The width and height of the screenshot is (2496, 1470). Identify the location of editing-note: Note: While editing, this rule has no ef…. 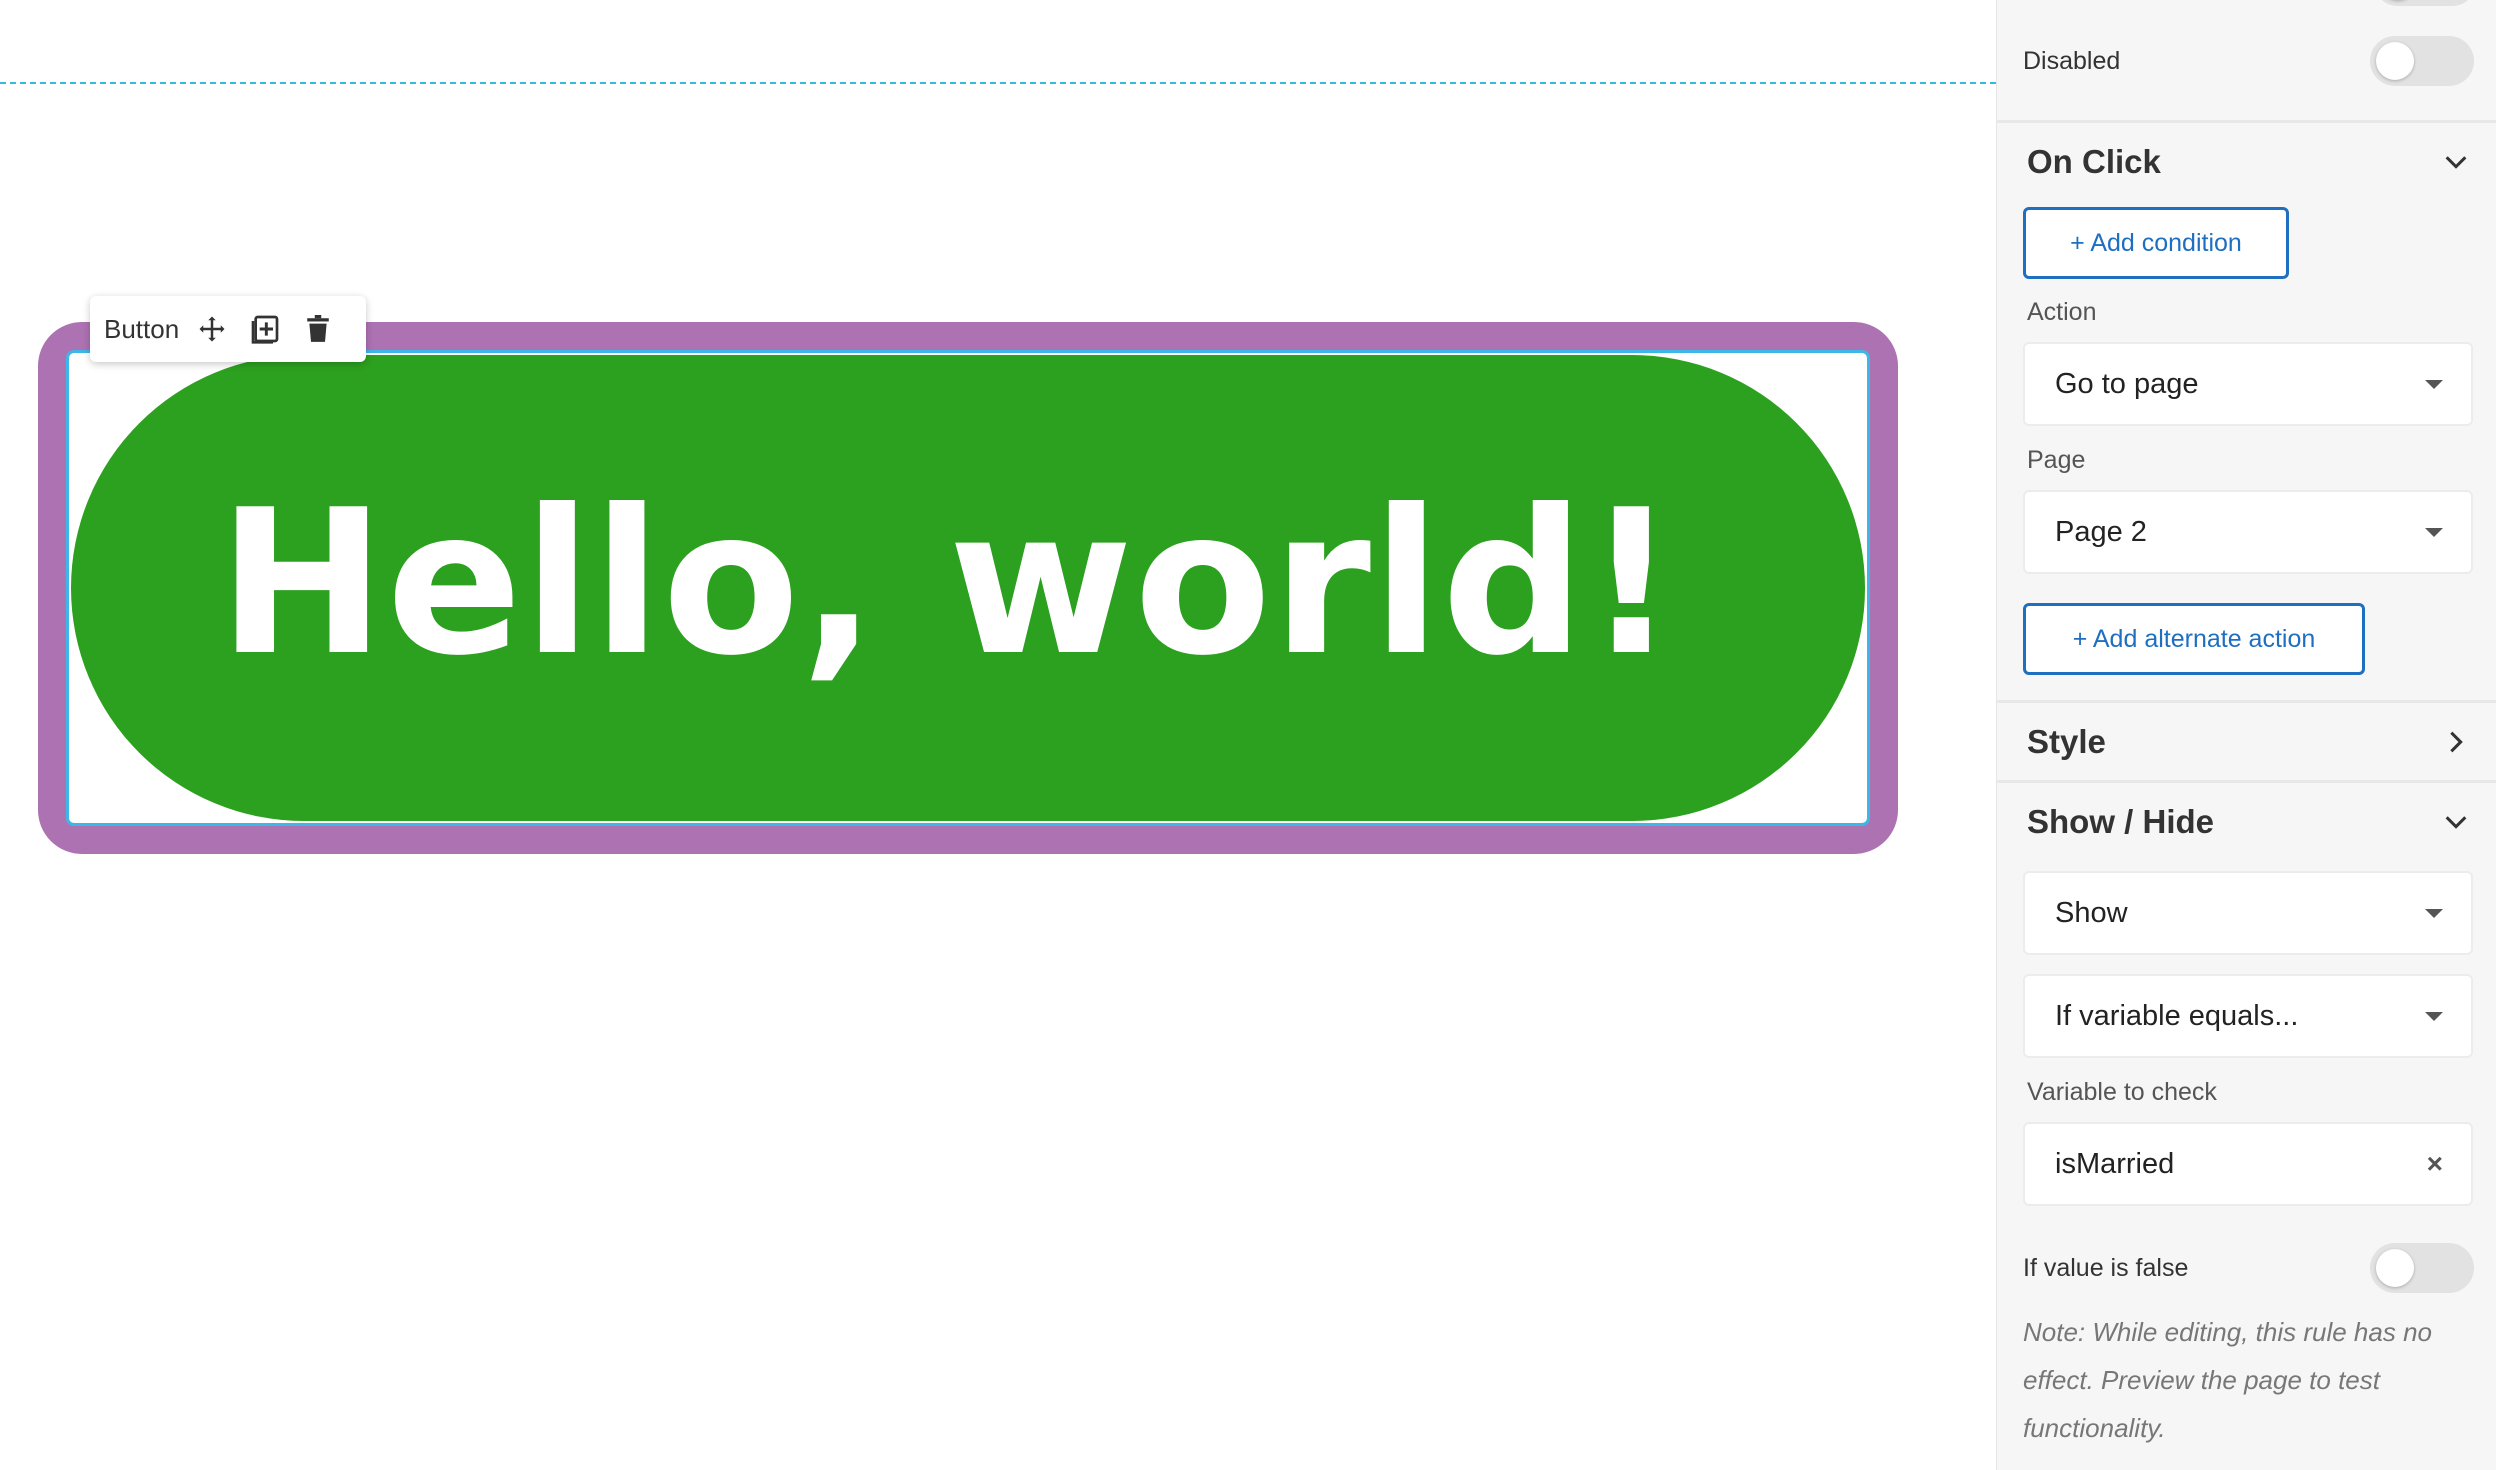
(2227, 1380).